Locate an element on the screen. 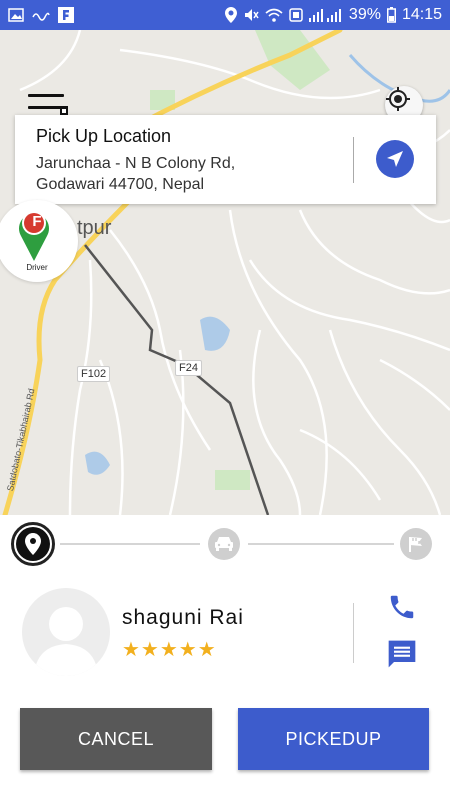  step-pickup is located at coordinates (33, 544).